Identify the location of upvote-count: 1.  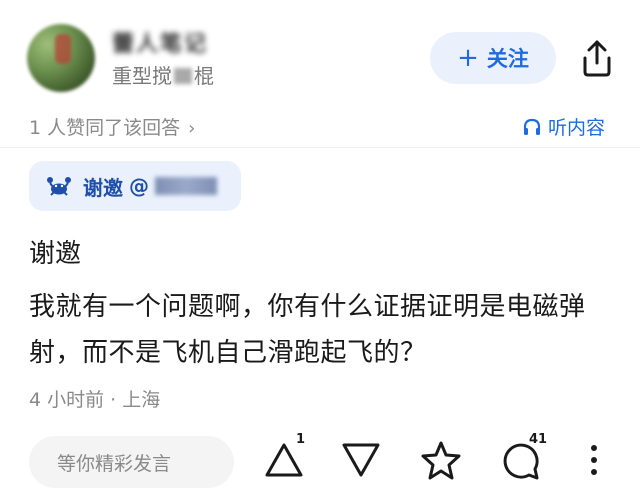
(301, 439).